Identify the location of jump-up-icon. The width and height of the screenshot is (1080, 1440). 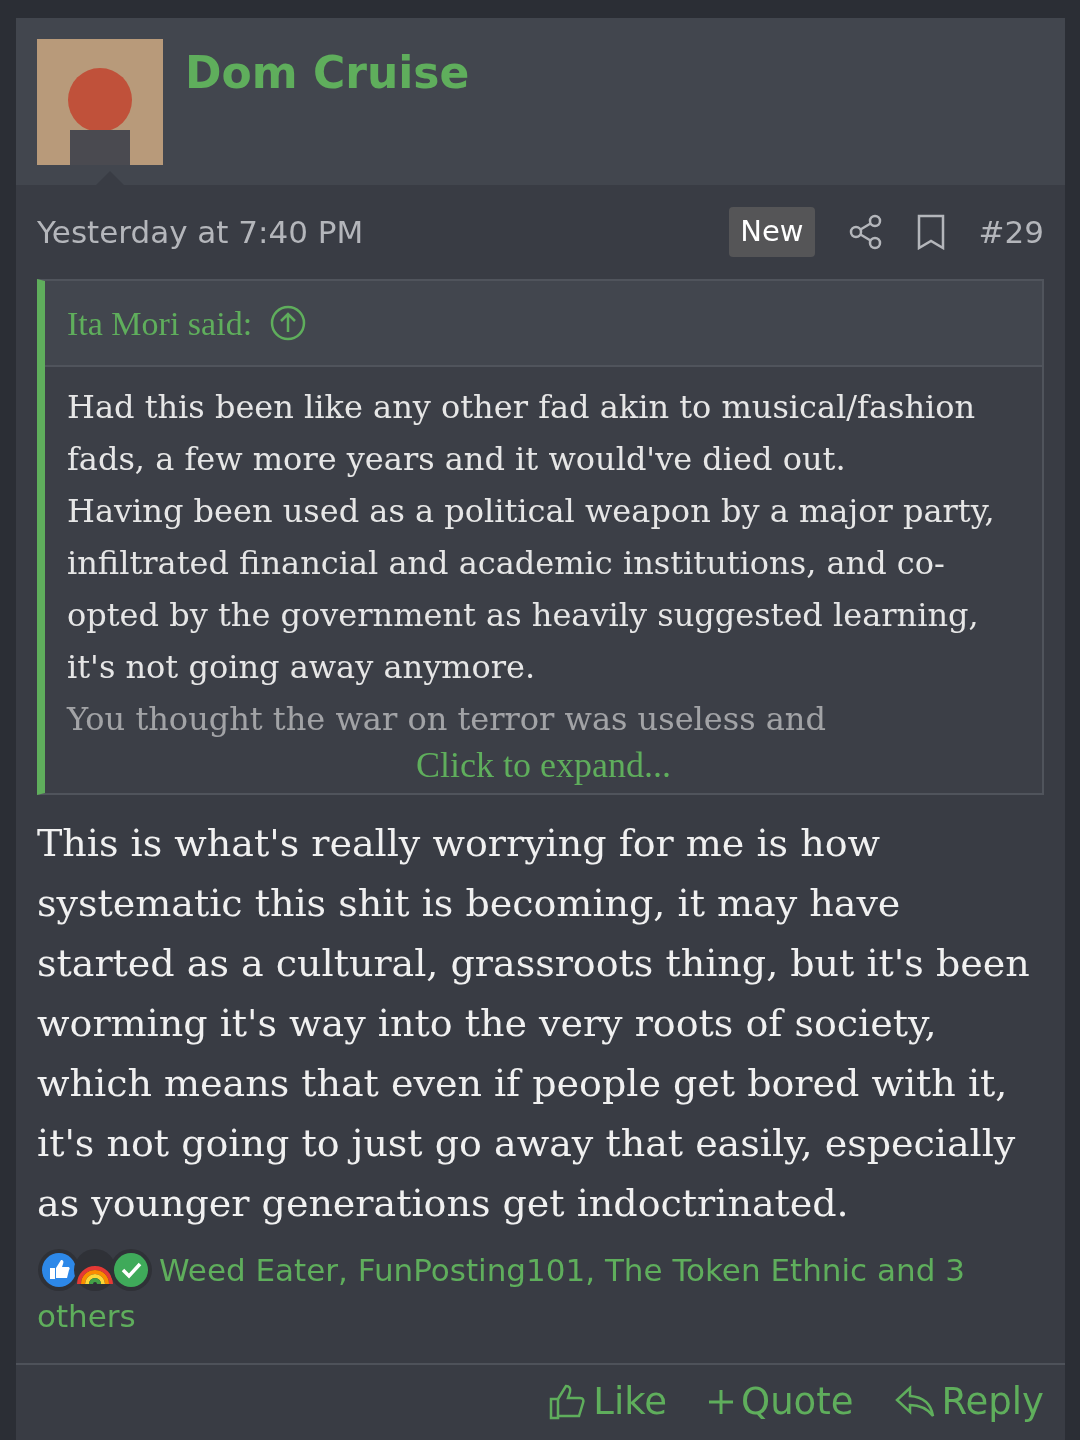
(288, 323).